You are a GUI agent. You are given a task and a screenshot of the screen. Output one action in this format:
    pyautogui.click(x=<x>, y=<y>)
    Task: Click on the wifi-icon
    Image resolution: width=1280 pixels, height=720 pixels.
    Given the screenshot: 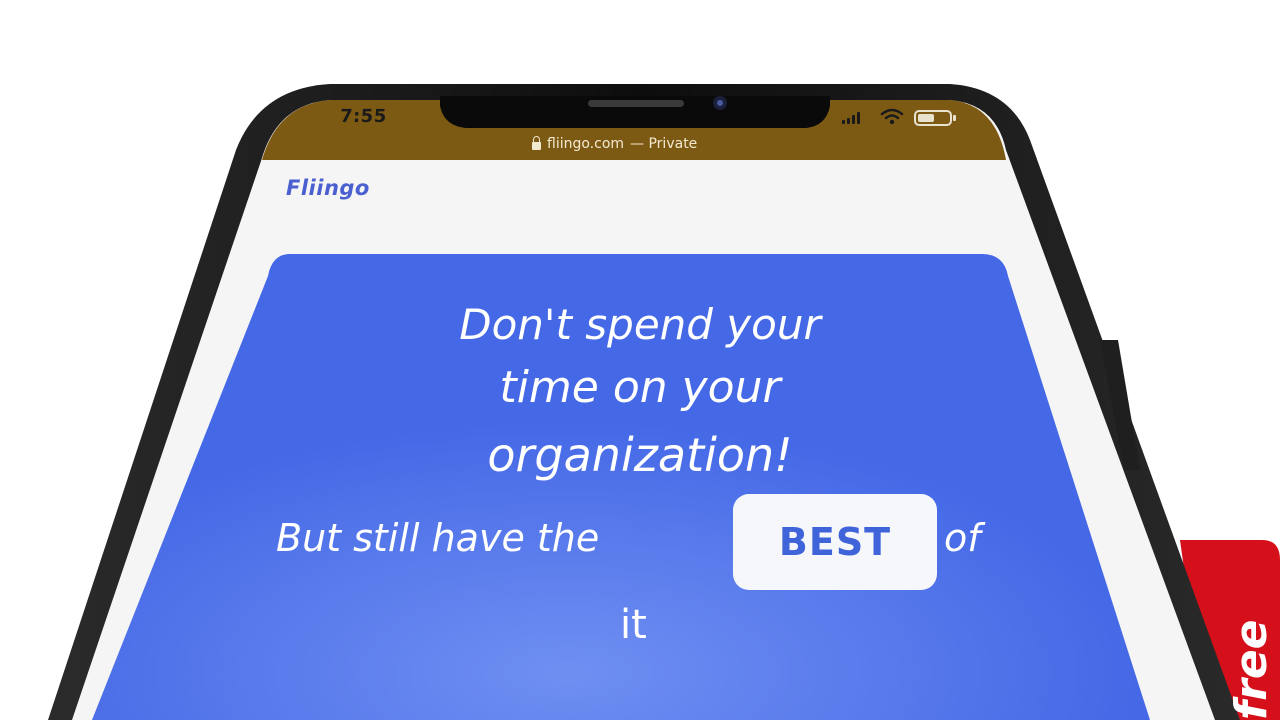 What is the action you would take?
    pyautogui.click(x=892, y=116)
    